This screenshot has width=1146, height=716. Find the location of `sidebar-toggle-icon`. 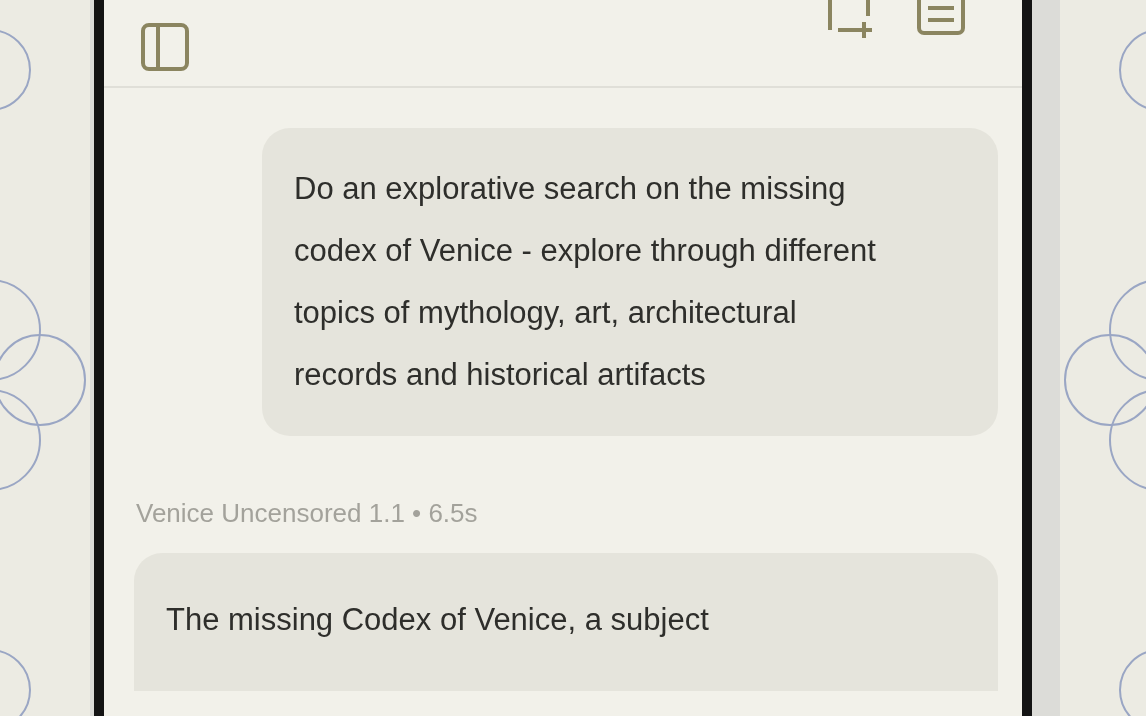

sidebar-toggle-icon is located at coordinates (165, 47).